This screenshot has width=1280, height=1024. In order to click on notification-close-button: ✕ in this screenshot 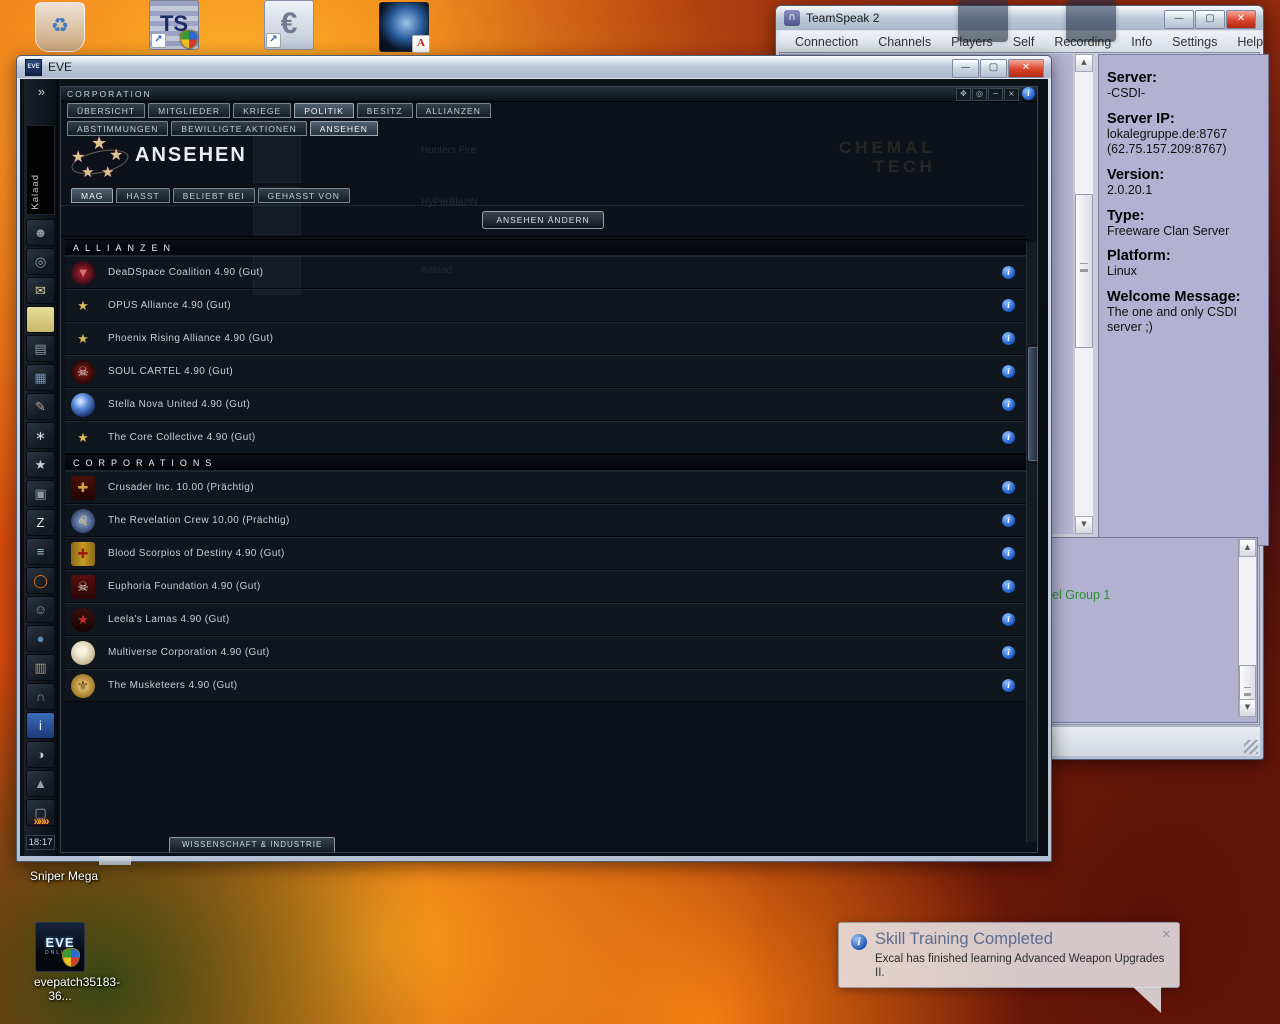, I will do `click(1166, 934)`.